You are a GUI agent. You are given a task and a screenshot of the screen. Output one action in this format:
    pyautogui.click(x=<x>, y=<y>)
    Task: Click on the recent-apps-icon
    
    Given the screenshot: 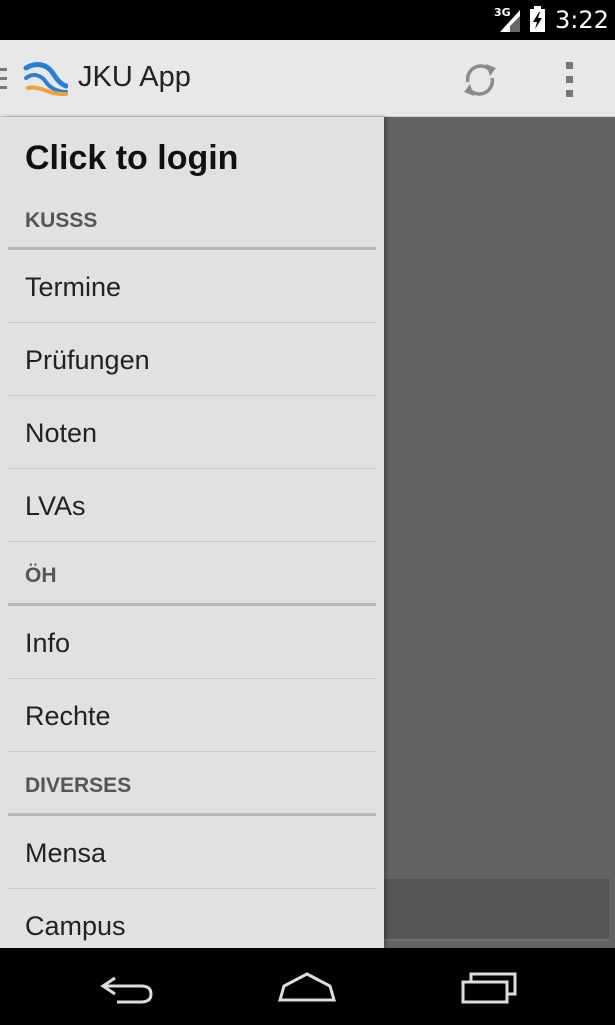 What is the action you would take?
    pyautogui.click(x=488, y=986)
    